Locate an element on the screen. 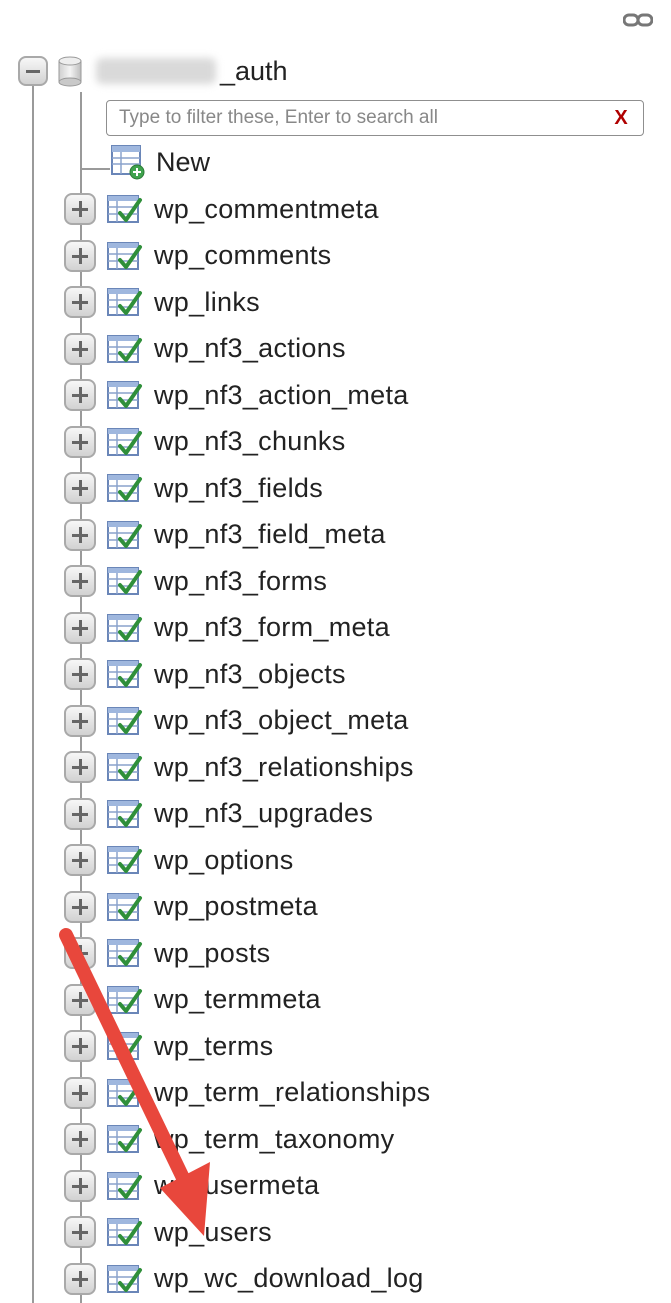  table-name: wp_nf3_field_meta is located at coordinates (270, 534).